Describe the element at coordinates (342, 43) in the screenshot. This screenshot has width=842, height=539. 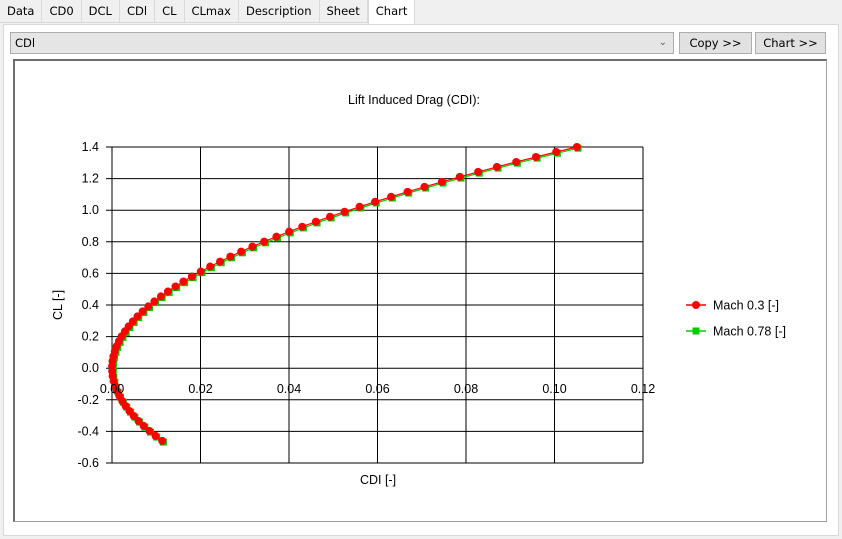
I see `series-selector: CDl ⌄` at that location.